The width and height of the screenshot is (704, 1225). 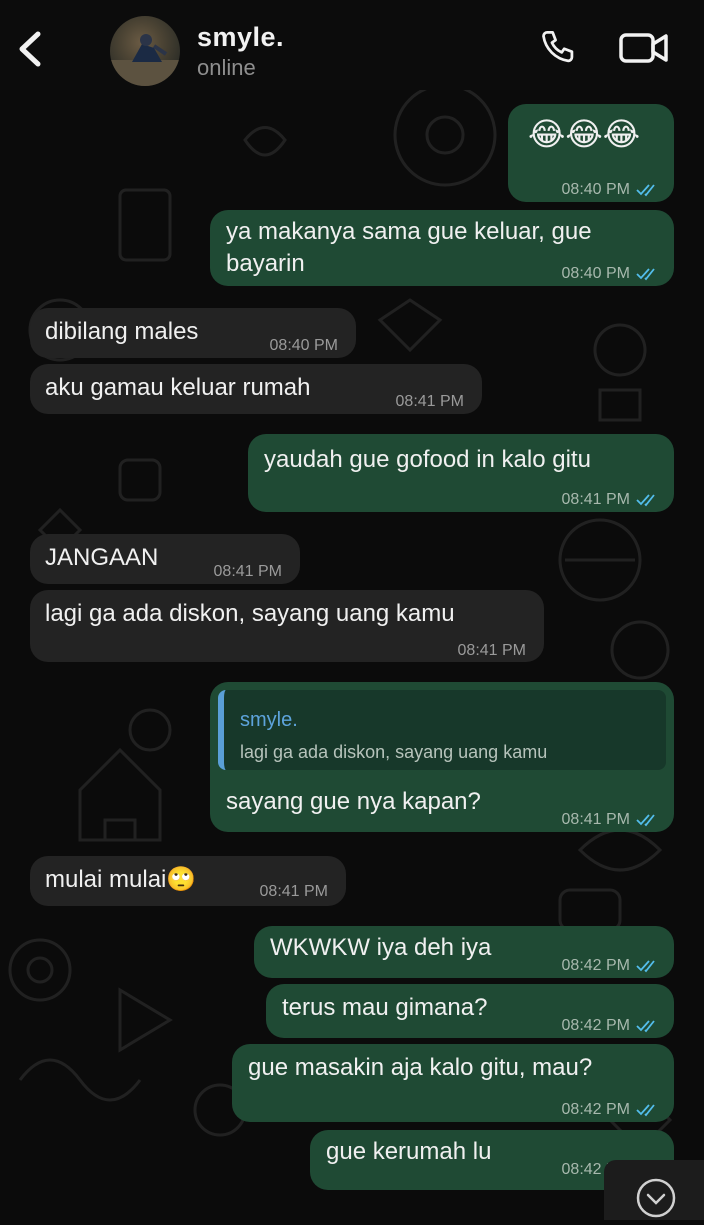 What do you see at coordinates (178, 387) in the screenshot?
I see `message-text: aku gamau keluar rumah` at bounding box center [178, 387].